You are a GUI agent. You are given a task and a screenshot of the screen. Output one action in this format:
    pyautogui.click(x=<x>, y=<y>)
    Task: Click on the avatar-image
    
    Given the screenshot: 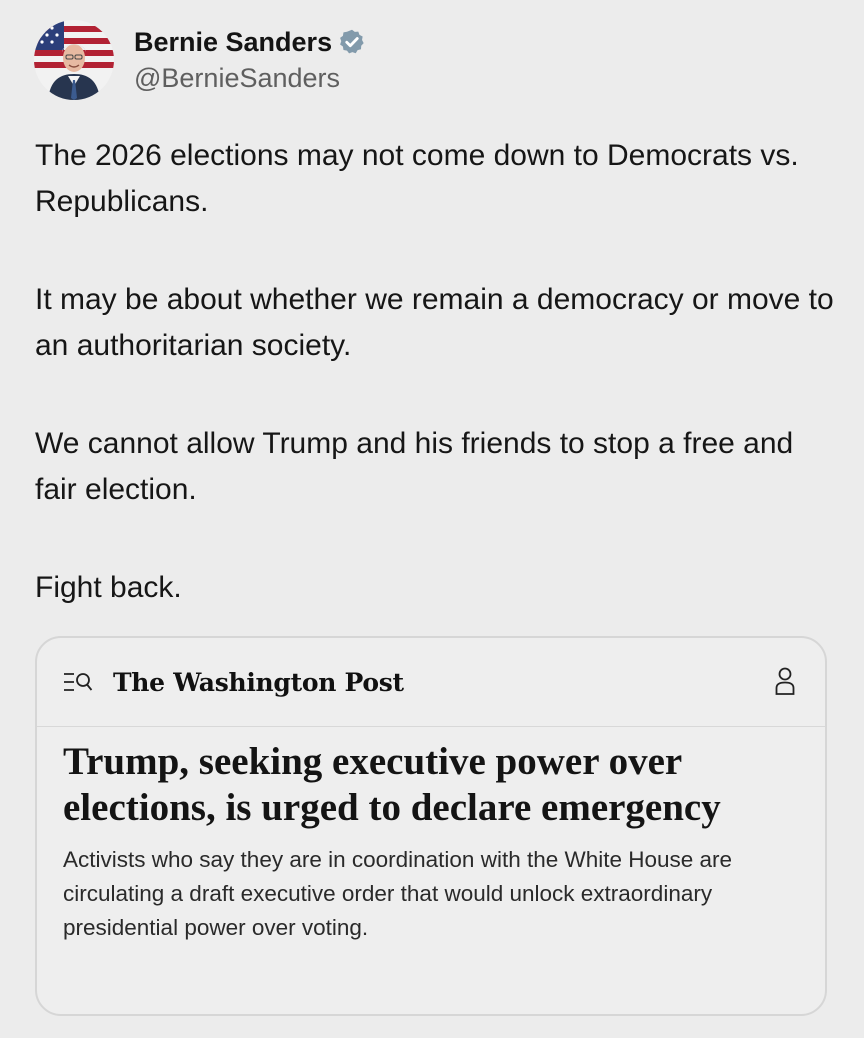 What is the action you would take?
    pyautogui.click(x=74, y=60)
    